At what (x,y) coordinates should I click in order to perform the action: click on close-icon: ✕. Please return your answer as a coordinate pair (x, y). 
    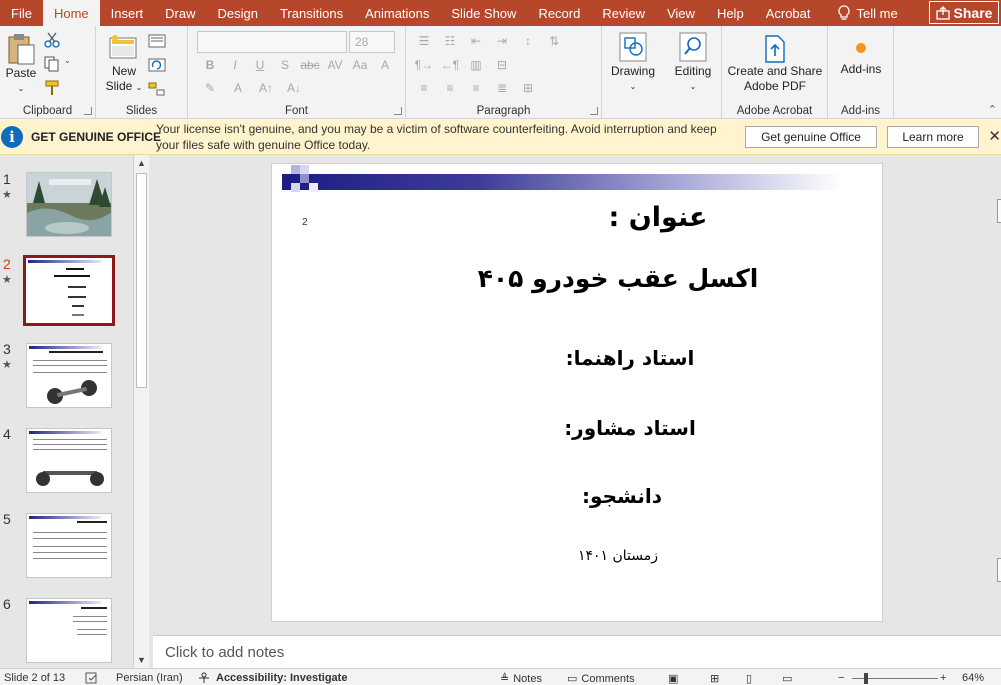
    Looking at the image, I should click on (994, 136).